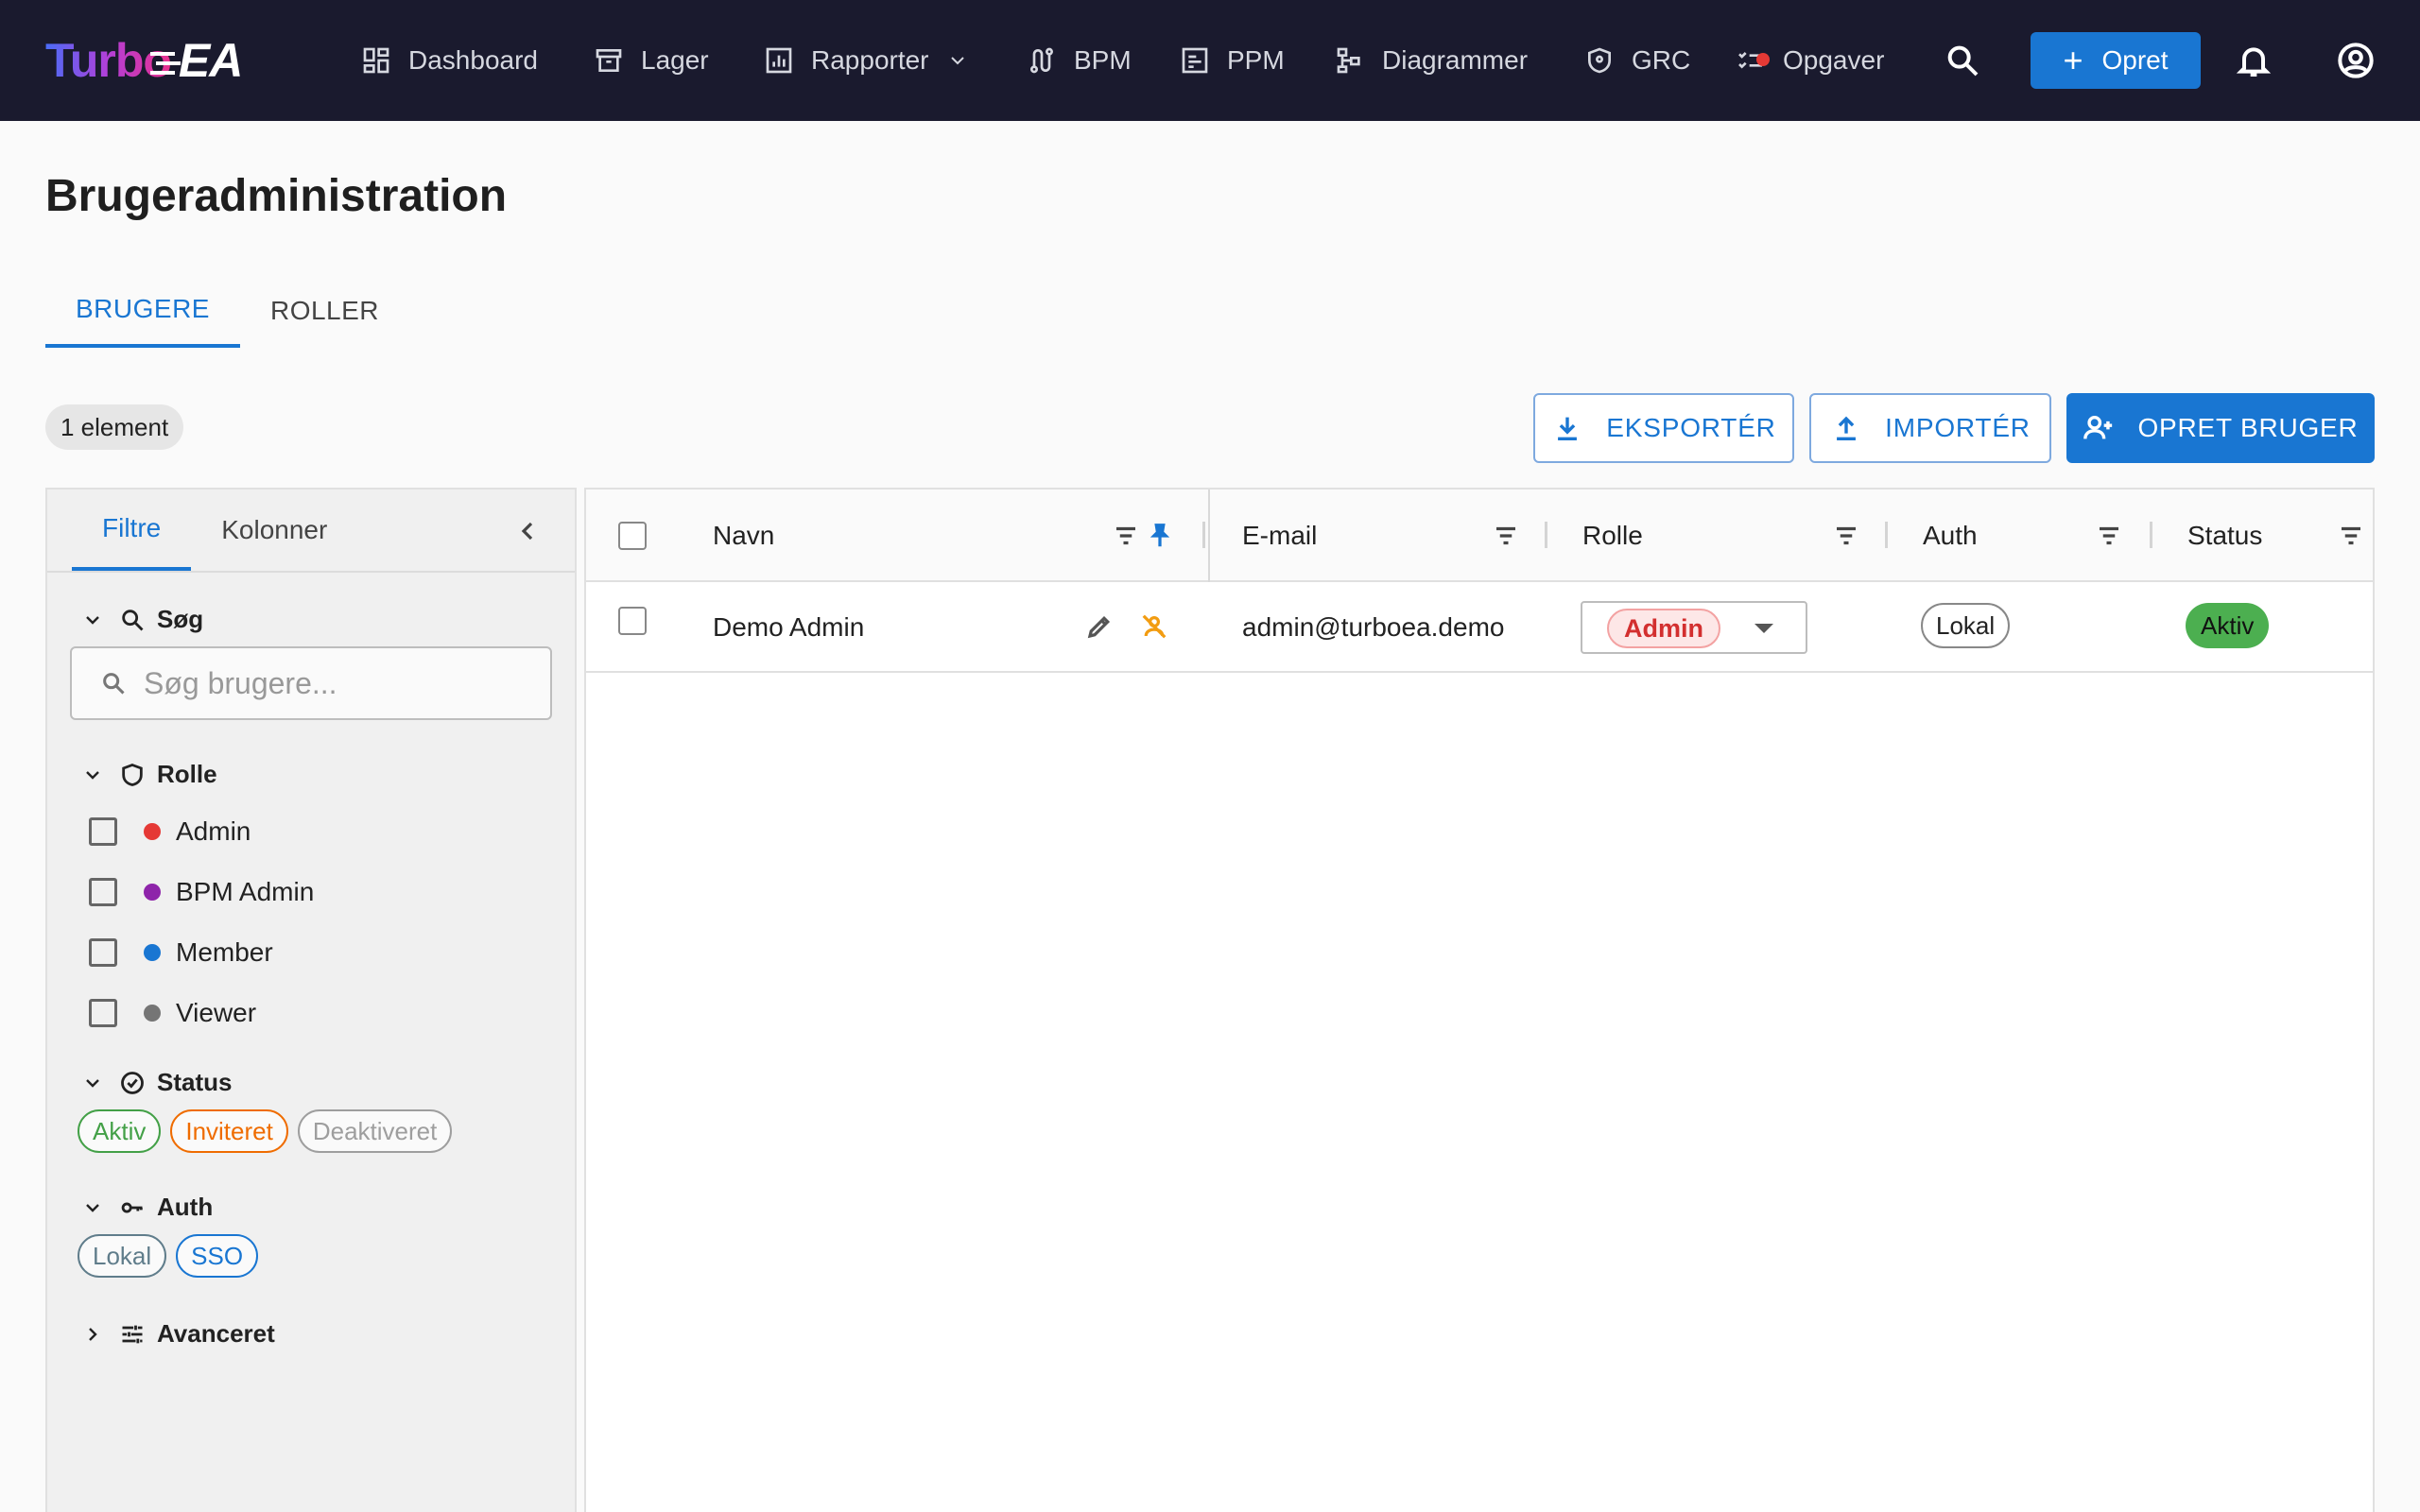 Image resolution: width=2420 pixels, height=1512 pixels. What do you see at coordinates (375, 1131) in the screenshot?
I see `status-chip-deaktiveret: Deaktiveret` at bounding box center [375, 1131].